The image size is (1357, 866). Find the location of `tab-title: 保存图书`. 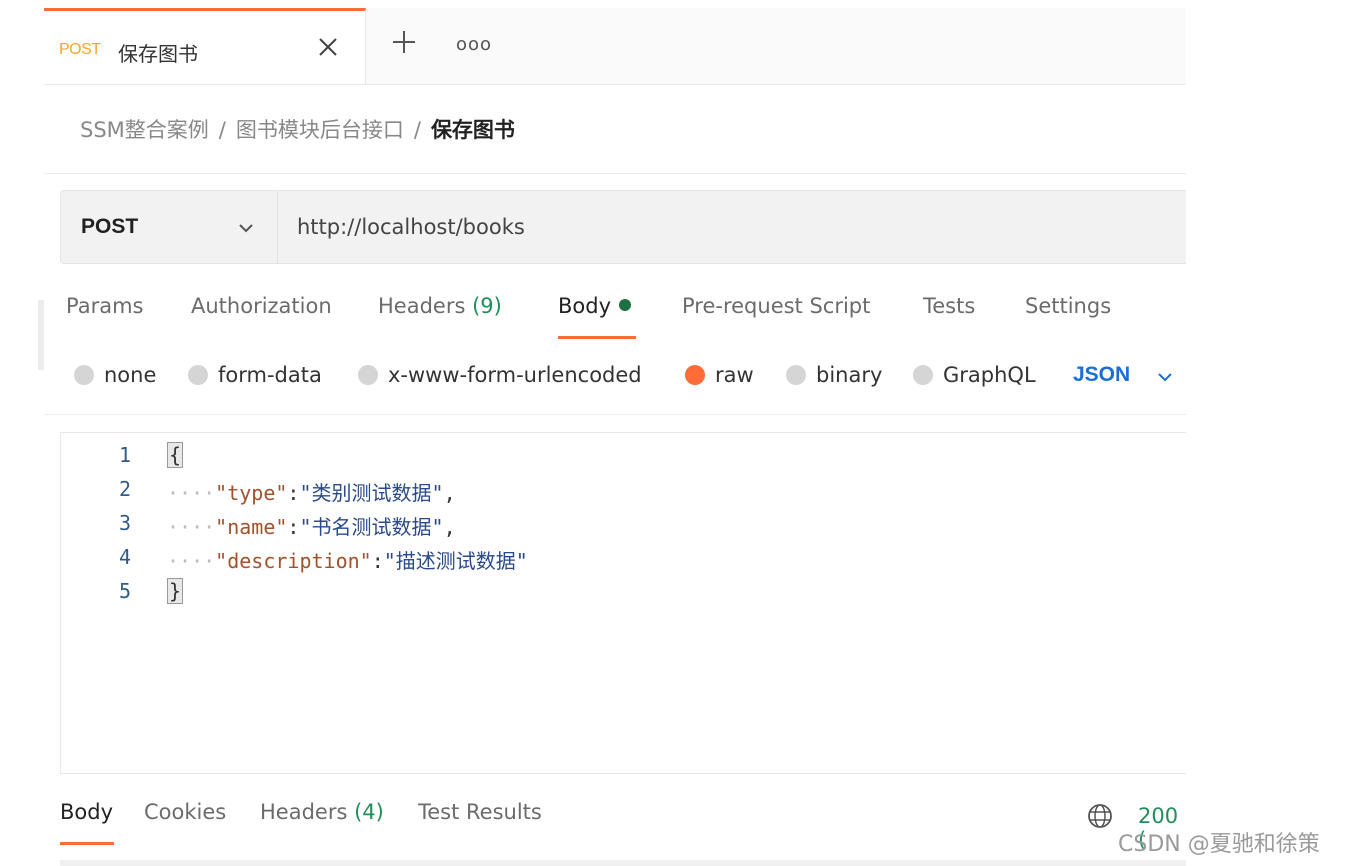

tab-title: 保存图书 is located at coordinates (158, 54).